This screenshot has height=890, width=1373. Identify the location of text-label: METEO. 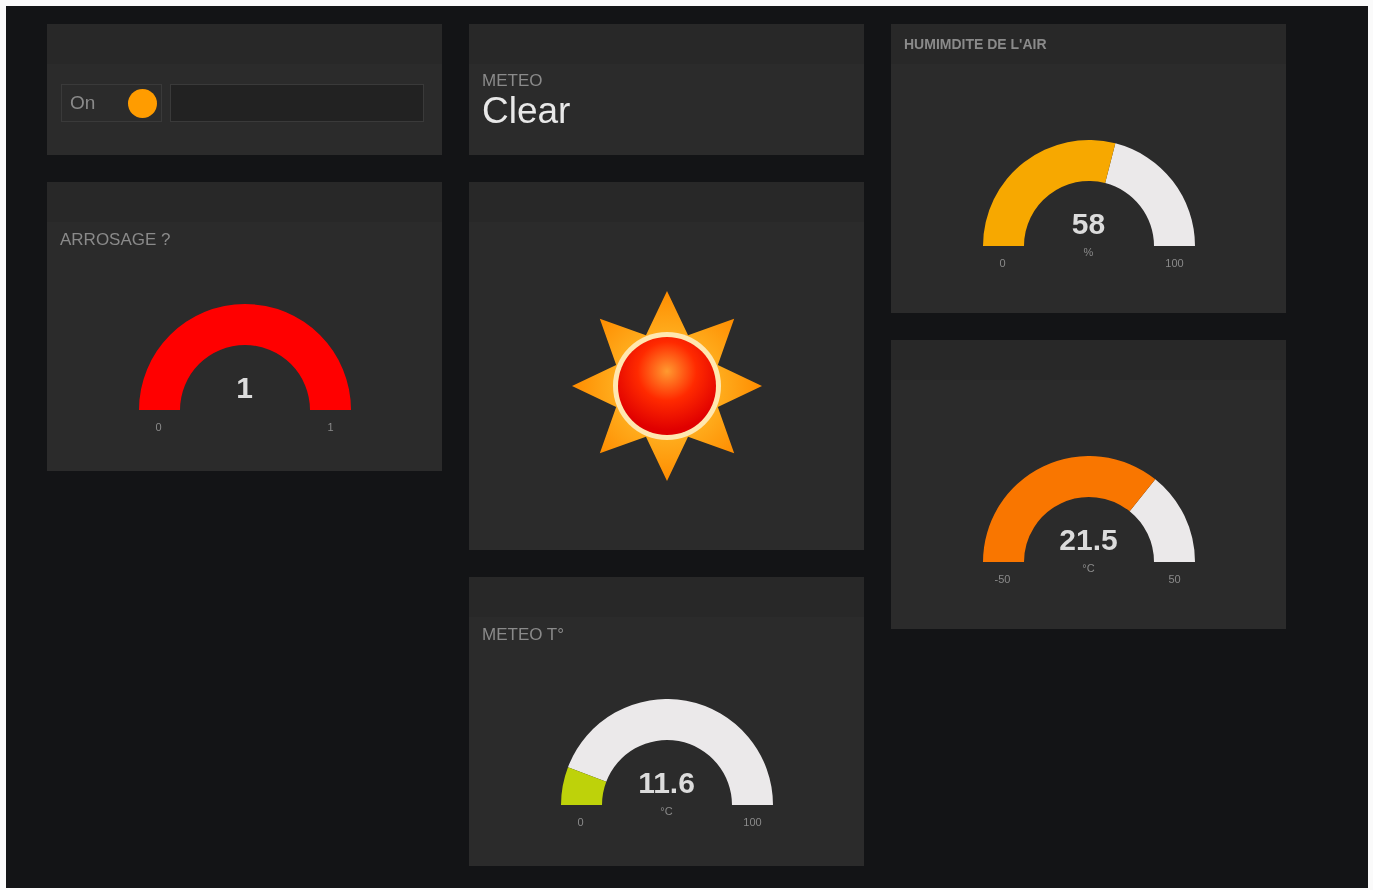
(512, 81).